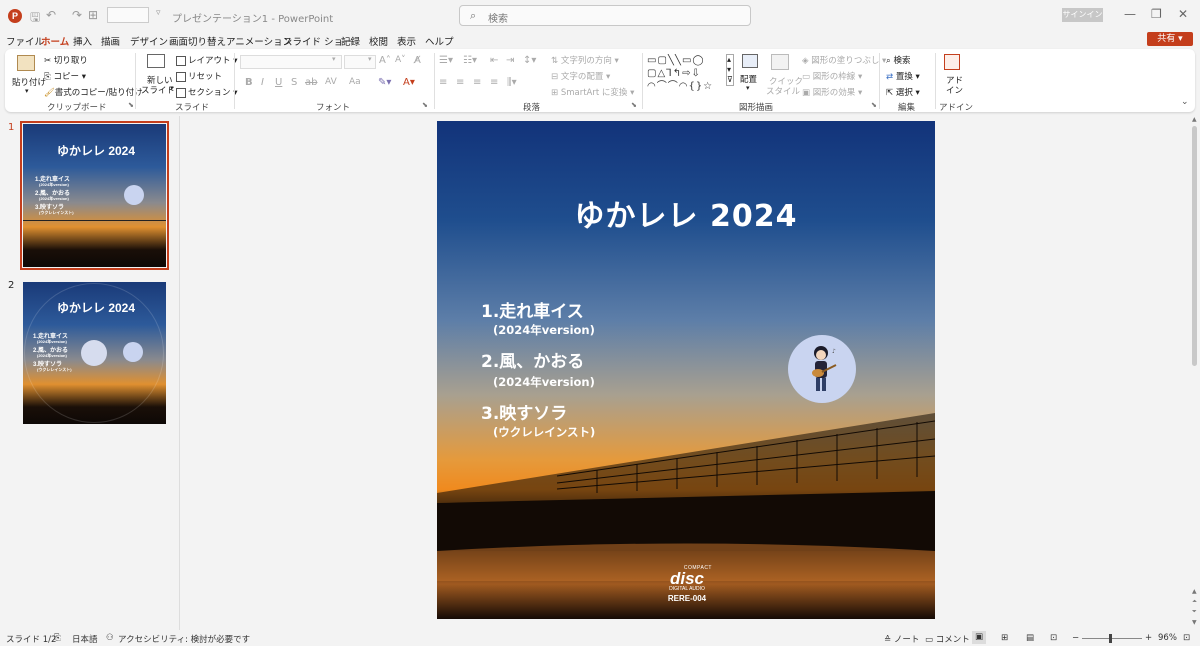 The image size is (1200, 646). Describe the element at coordinates (294, 82) in the screenshot. I see `shadow-icon: S` at that location.